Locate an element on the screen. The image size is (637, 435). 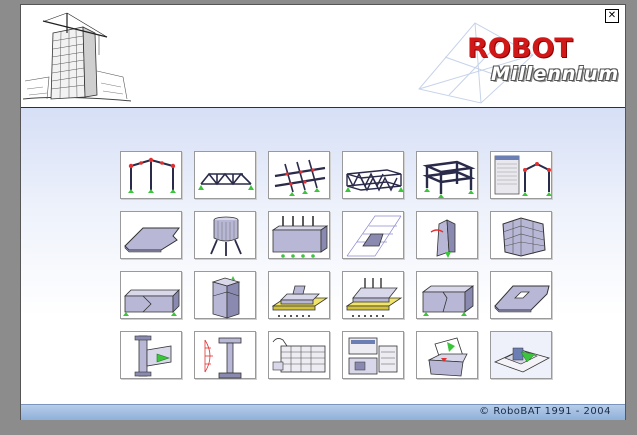
frame-with-table-icon is located at coordinates (523, 175).